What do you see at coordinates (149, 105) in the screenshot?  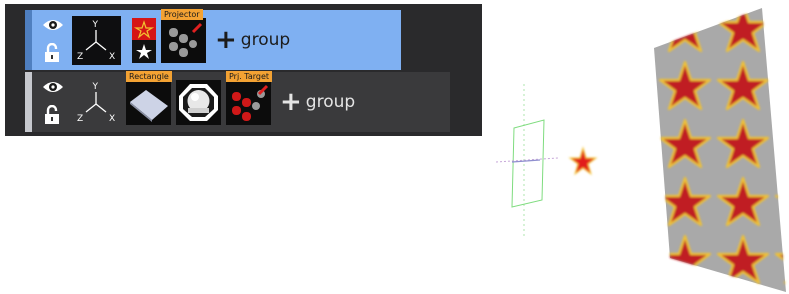 I see `rectangle-geometry-icon` at bounding box center [149, 105].